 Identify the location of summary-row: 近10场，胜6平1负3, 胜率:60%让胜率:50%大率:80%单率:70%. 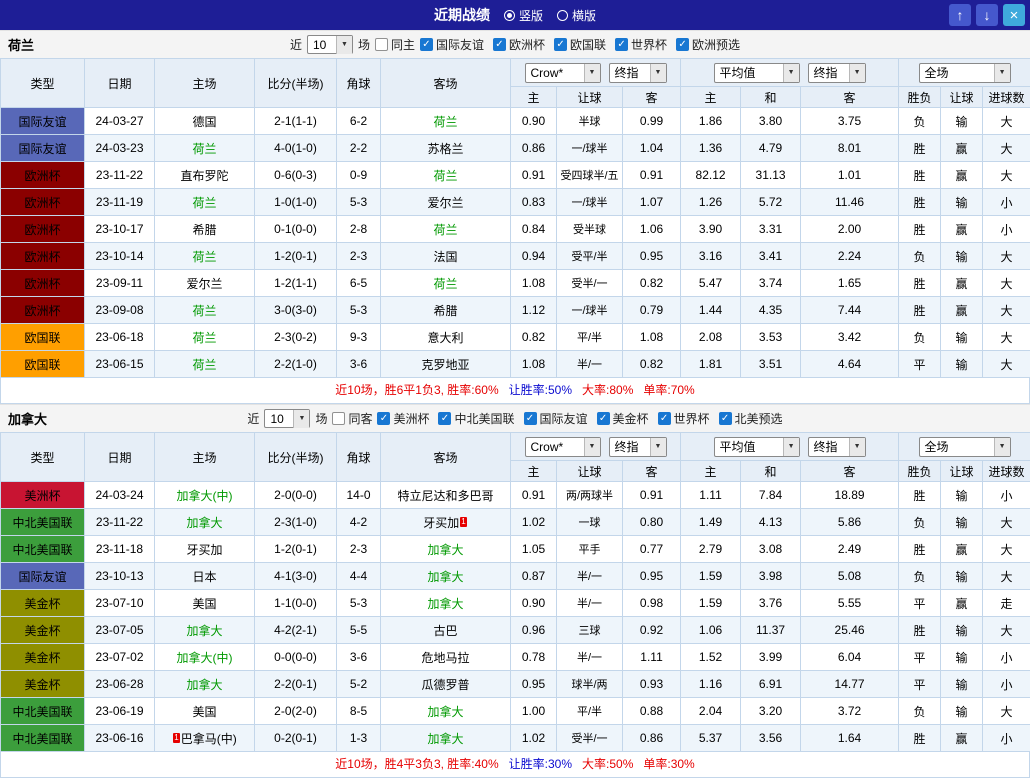
(515, 391).